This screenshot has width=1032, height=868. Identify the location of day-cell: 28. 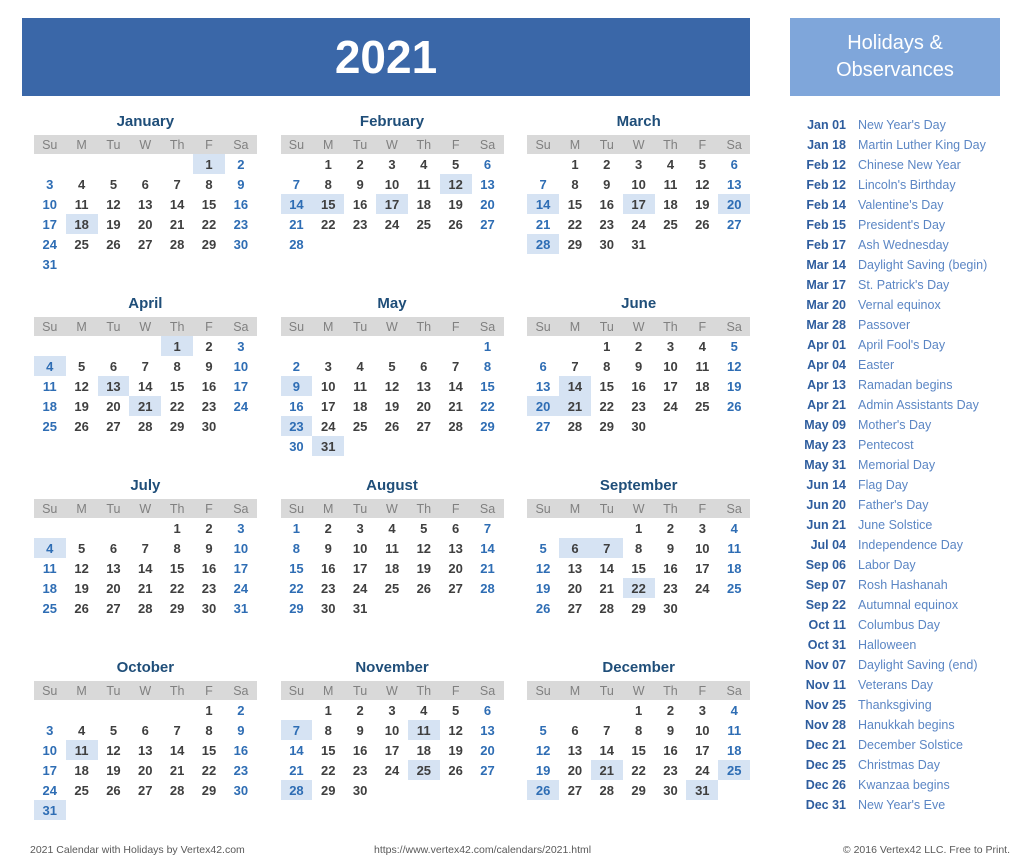
(575, 426).